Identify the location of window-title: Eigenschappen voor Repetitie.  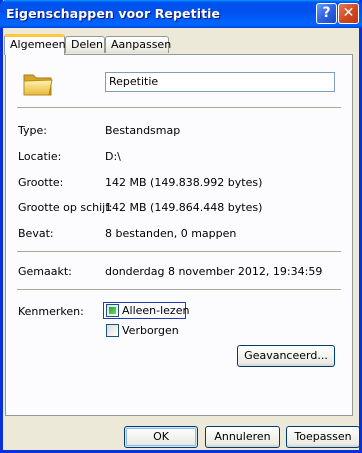
(113, 13).